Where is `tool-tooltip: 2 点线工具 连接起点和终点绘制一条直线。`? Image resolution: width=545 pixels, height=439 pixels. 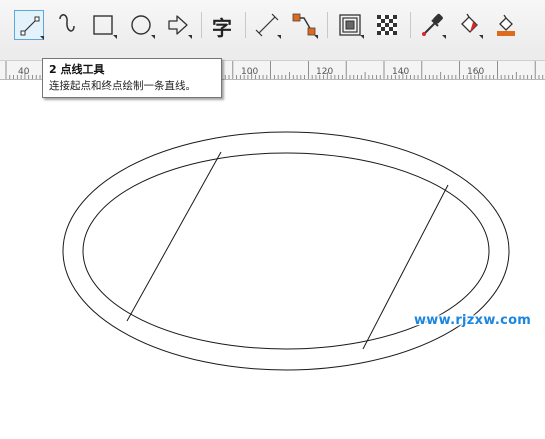
tool-tooltip: 2 点线工具 连接起点和终点绘制一条直线。 is located at coordinates (132, 78).